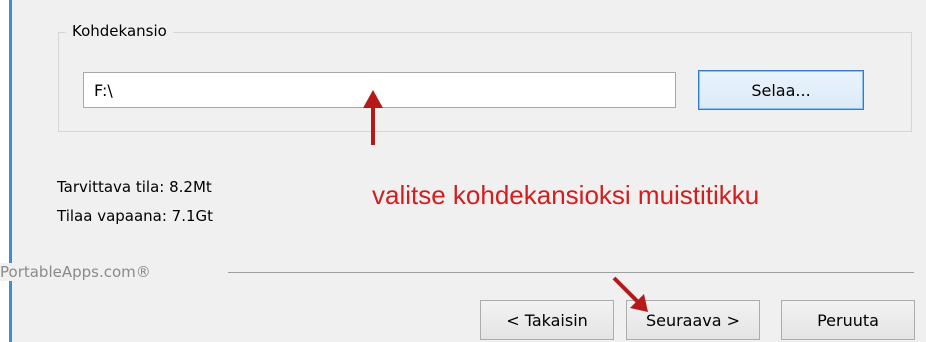 This screenshot has width=926, height=342. Describe the element at coordinates (566, 195) in the screenshot. I see `annotation-text: valitse kohdekansioksi muistitikku` at that location.